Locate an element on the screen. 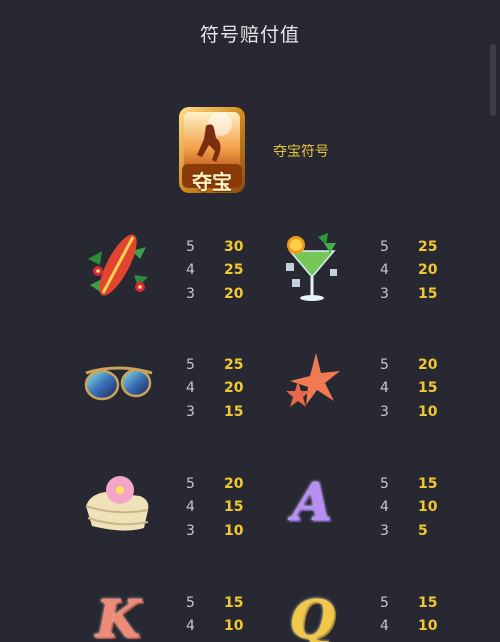 The image size is (500, 642). scatter-label: 夺宝符号 is located at coordinates (301, 152).